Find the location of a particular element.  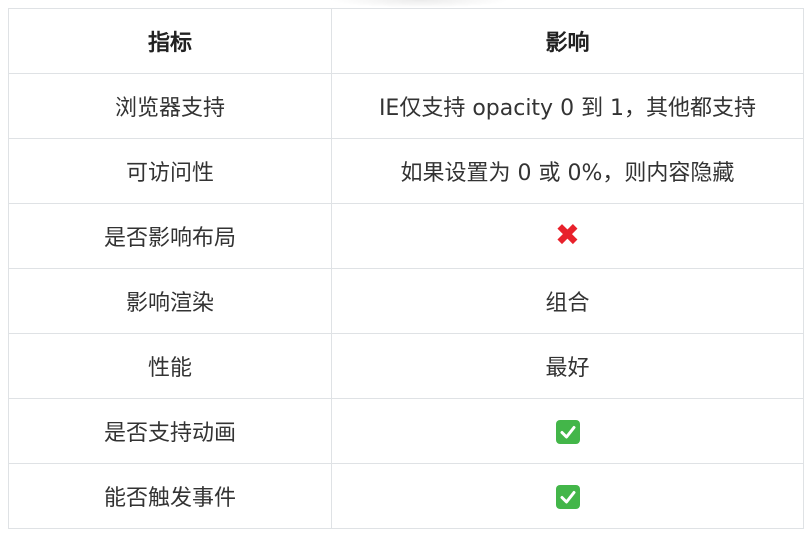

metric-cell: 性能 is located at coordinates (170, 366).